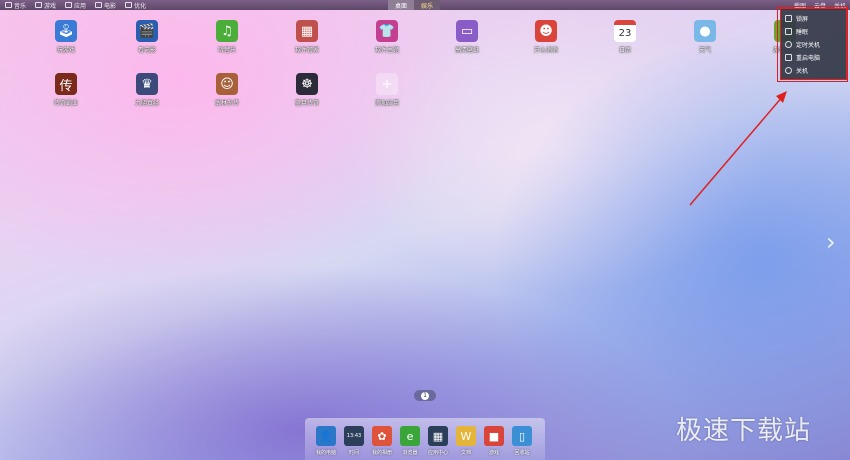 The width and height of the screenshot is (850, 460). What do you see at coordinates (353, 453) in the screenshot?
I see `dock-item-label: 时间` at bounding box center [353, 453].